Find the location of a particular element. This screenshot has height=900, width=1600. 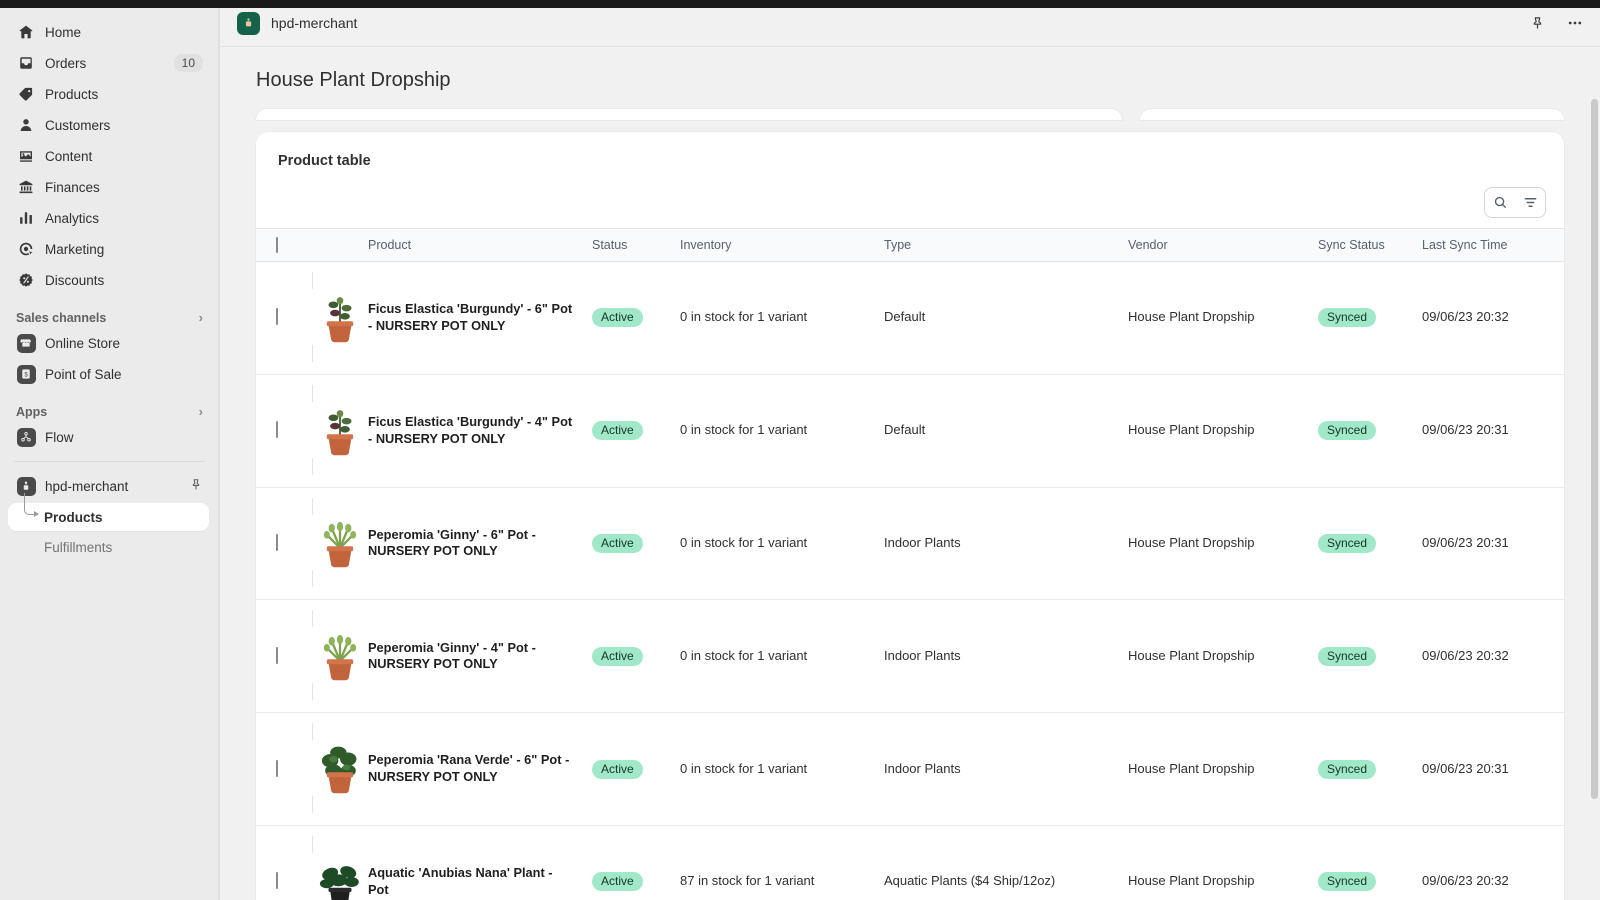

column-header-status: Status is located at coordinates (636, 245).